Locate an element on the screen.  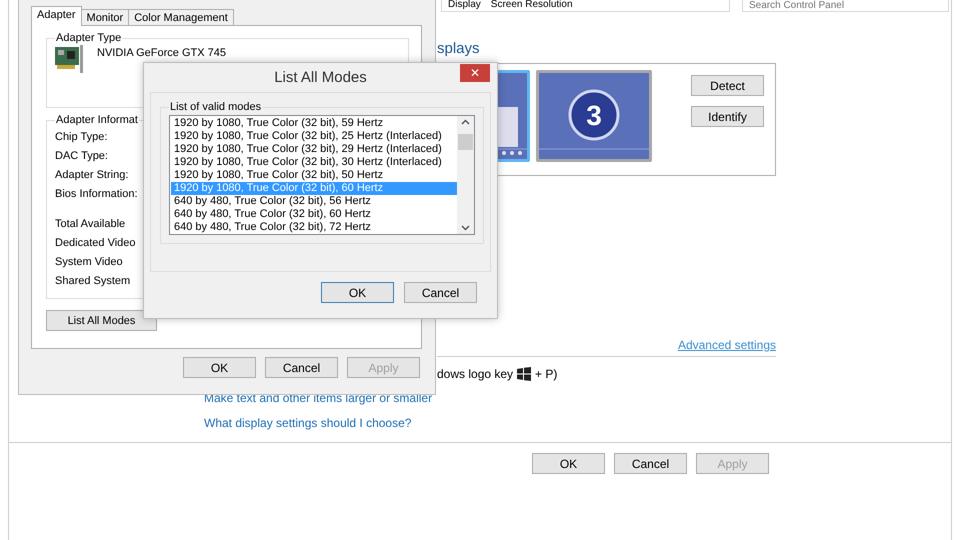
info-label: Bios Information: is located at coordinates (96, 194).